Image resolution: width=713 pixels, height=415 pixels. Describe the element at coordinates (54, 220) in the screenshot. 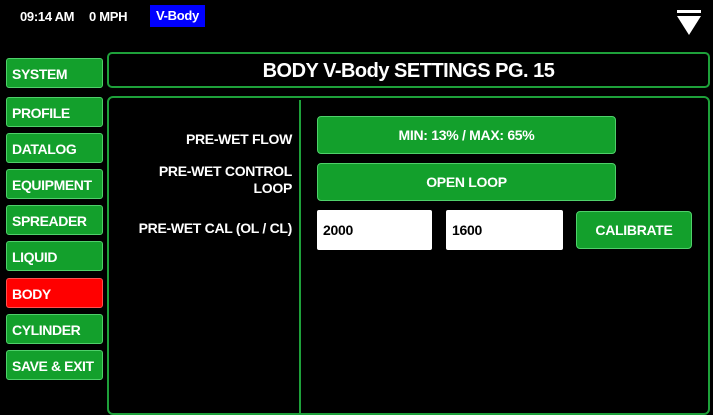

I see `sidebar-item-spreader: SPREADER` at that location.